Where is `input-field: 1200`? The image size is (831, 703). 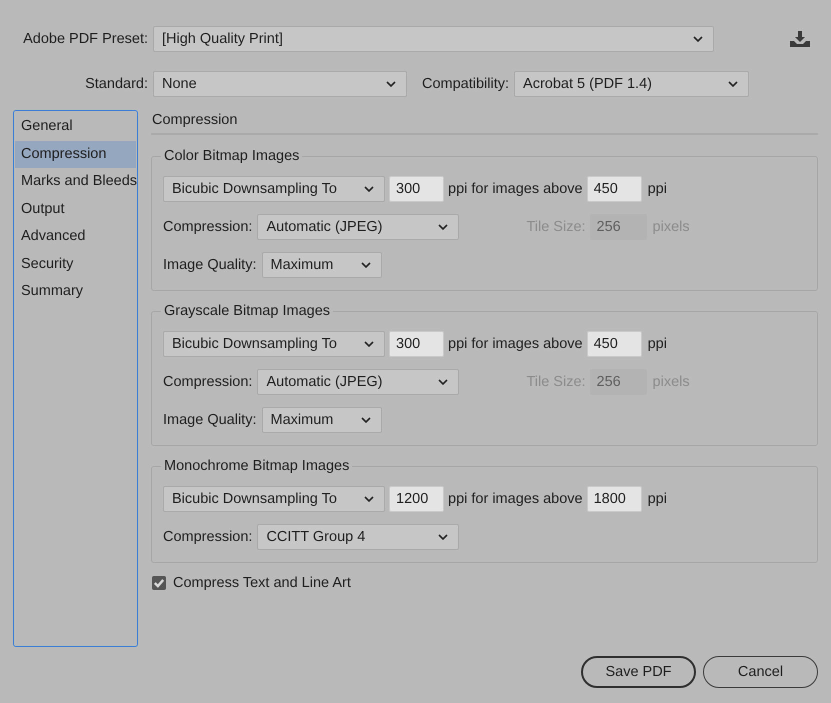
input-field: 1200 is located at coordinates (416, 499).